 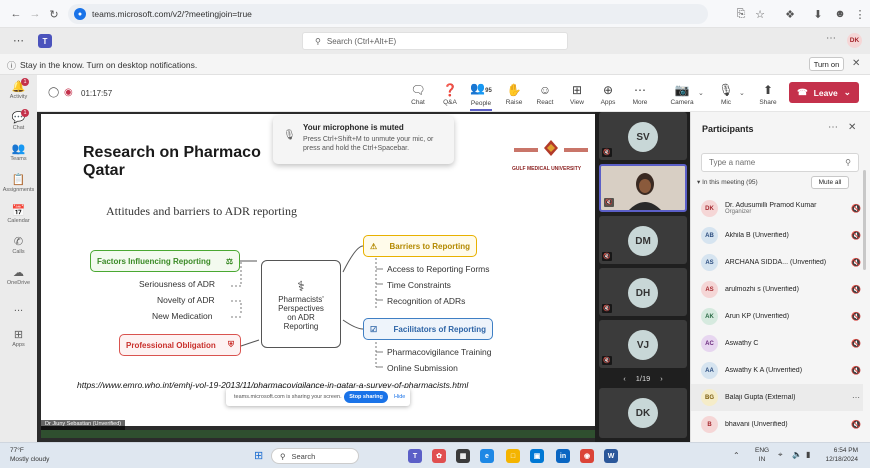 I want to click on close-panel-icon: ✕, so click(x=852, y=127).